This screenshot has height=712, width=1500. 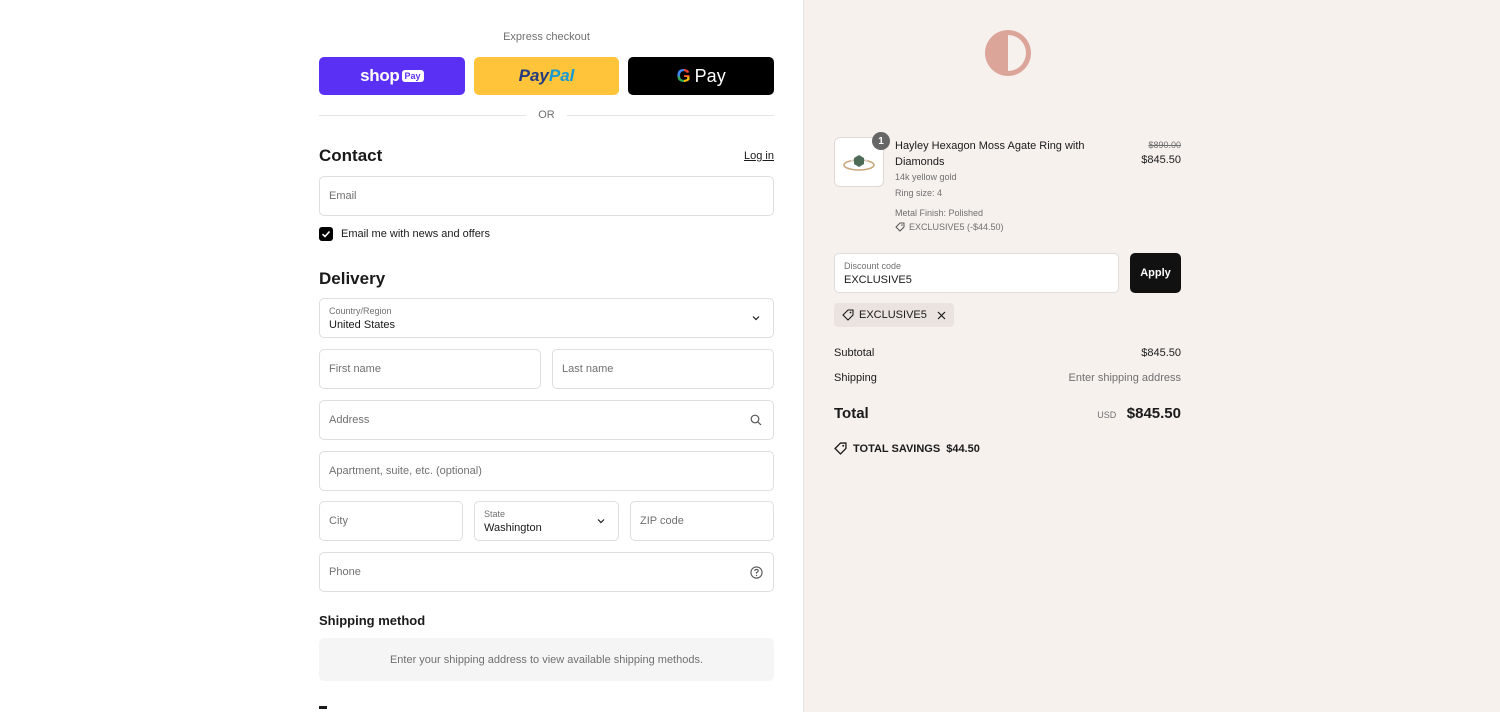 What do you see at coordinates (963, 448) in the screenshot?
I see `total-savings-value: $44.50` at bounding box center [963, 448].